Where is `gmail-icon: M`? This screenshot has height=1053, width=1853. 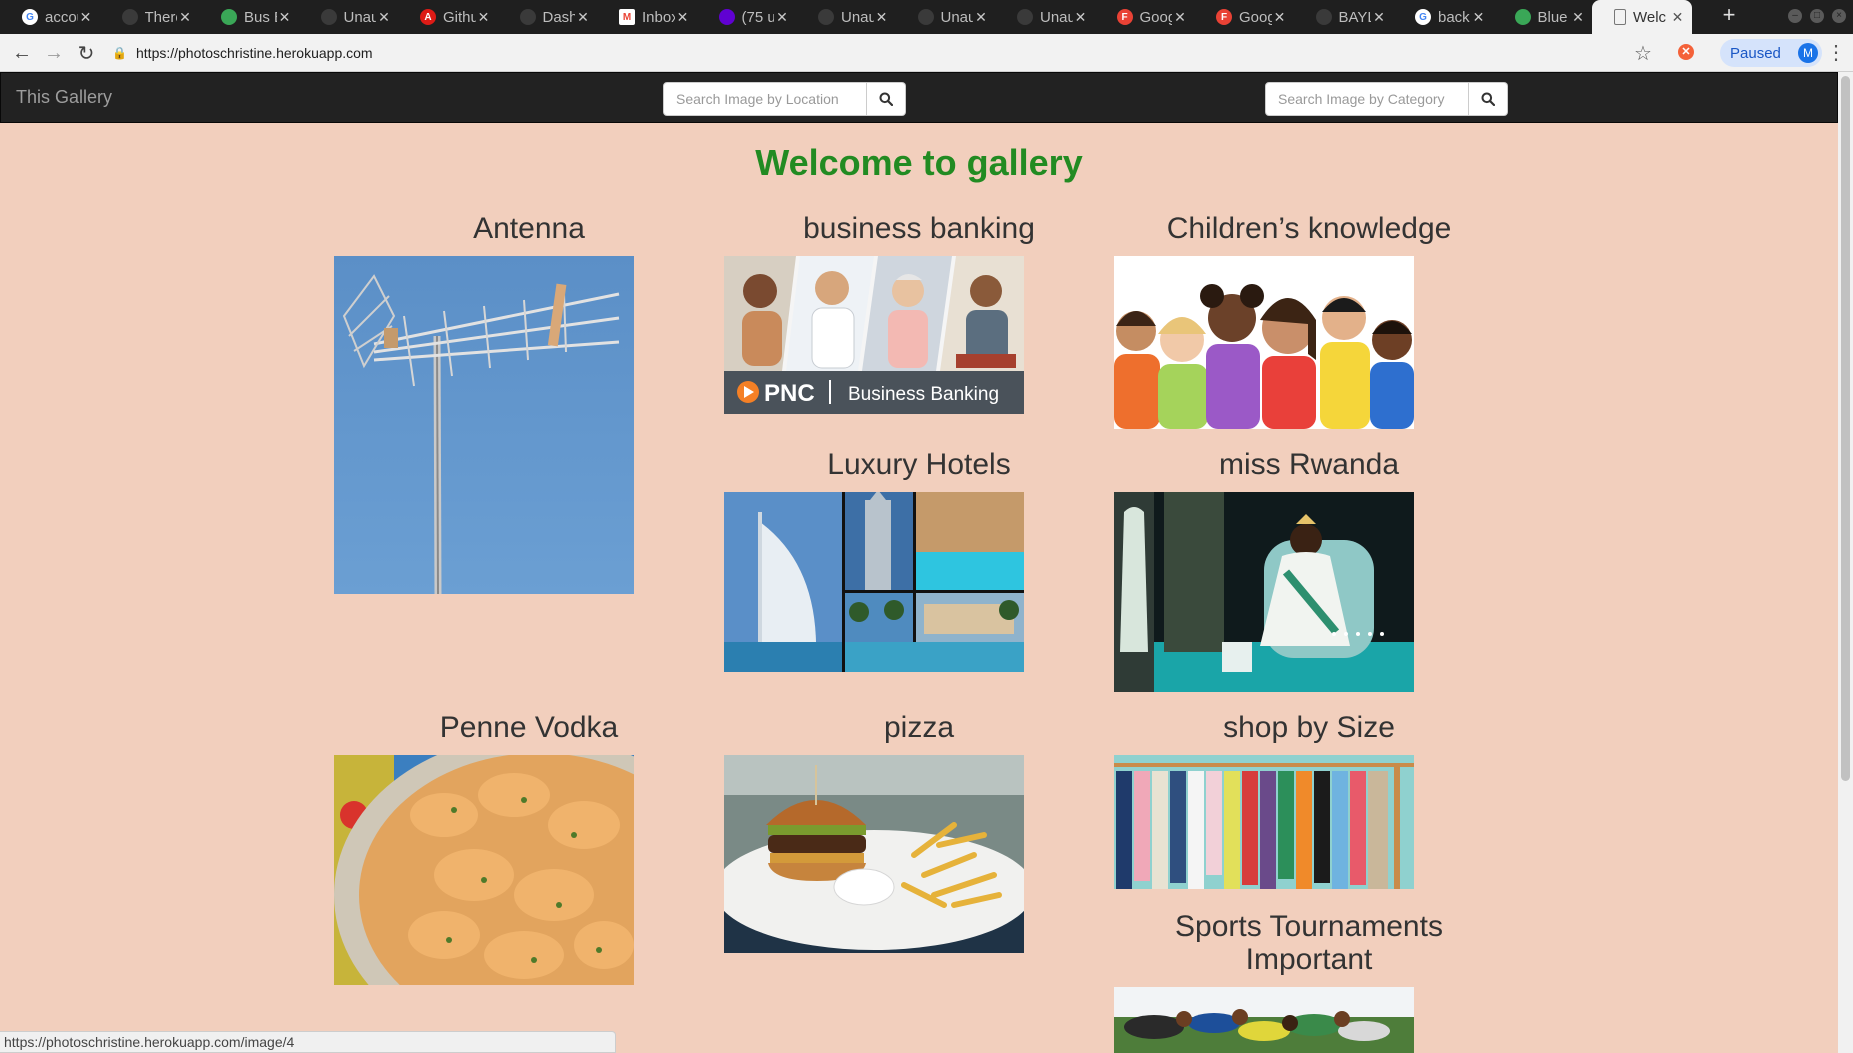 gmail-icon: M is located at coordinates (627, 17).